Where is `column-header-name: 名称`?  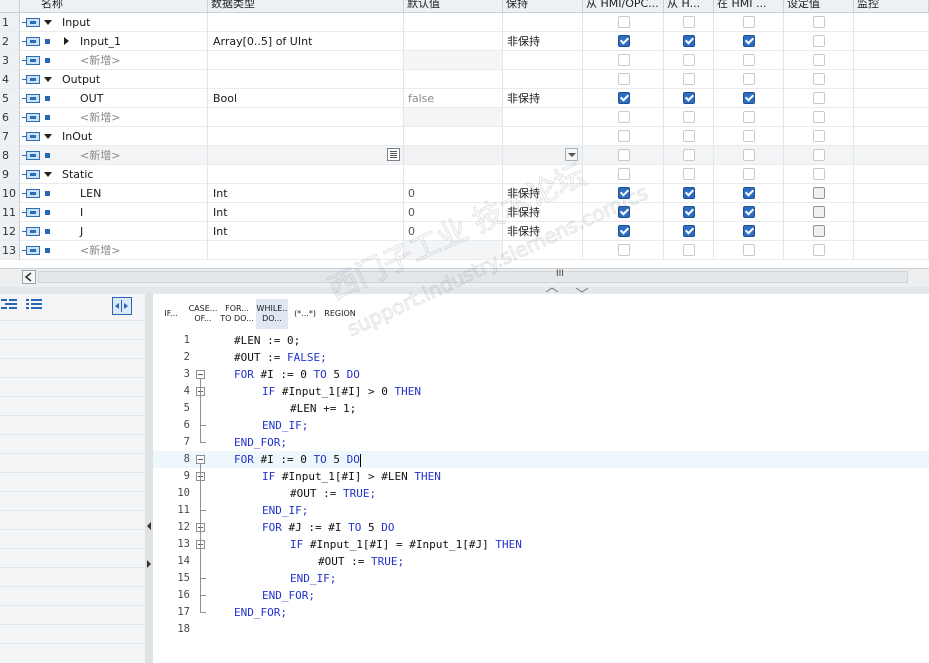 column-header-name: 名称 is located at coordinates (123, 6).